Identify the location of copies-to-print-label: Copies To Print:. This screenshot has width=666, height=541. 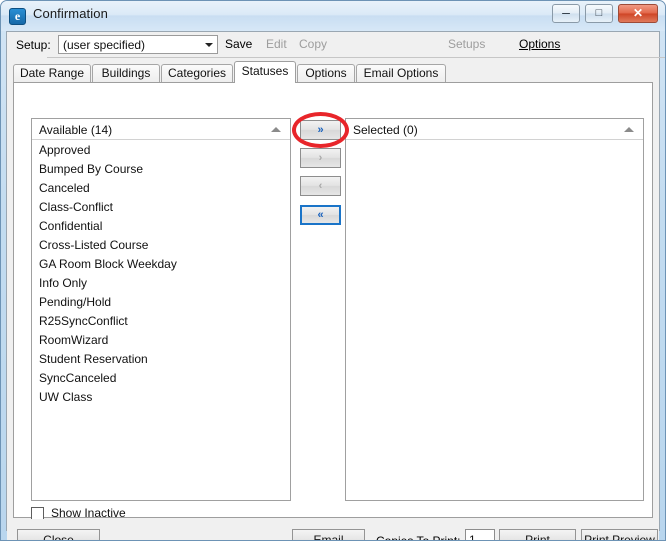
(418, 537).